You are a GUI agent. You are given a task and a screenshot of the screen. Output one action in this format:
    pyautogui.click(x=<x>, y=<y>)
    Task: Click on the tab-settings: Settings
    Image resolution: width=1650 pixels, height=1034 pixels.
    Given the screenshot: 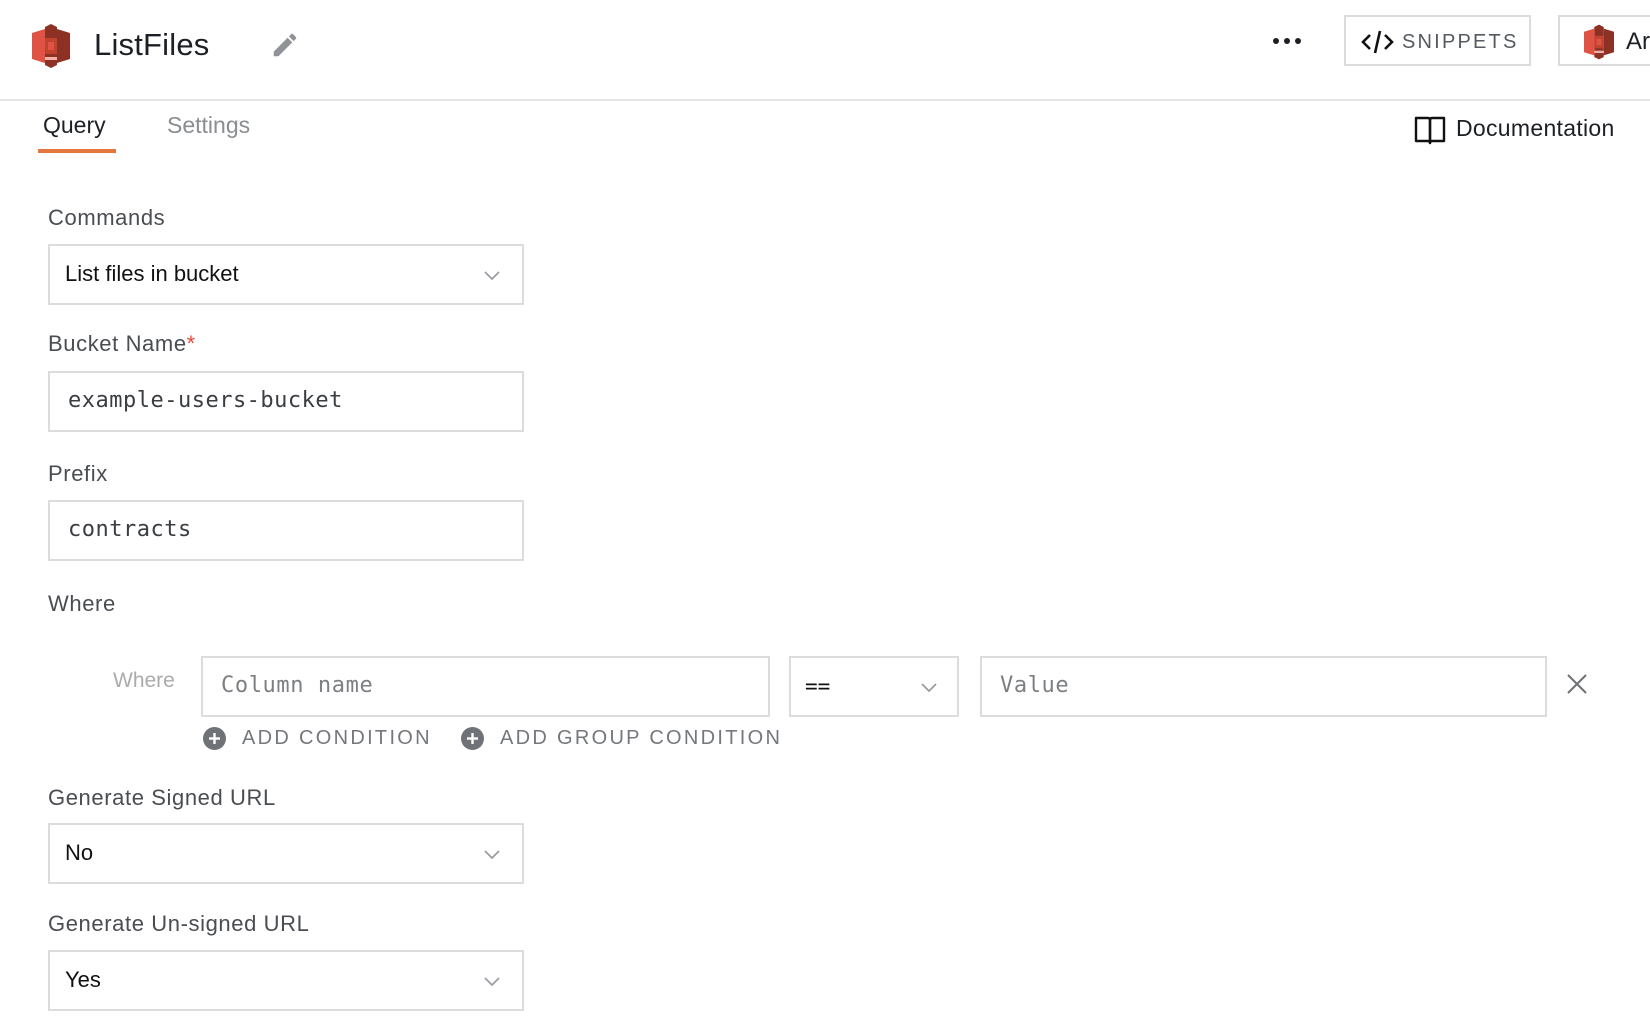 What is the action you would take?
    pyautogui.click(x=208, y=125)
    